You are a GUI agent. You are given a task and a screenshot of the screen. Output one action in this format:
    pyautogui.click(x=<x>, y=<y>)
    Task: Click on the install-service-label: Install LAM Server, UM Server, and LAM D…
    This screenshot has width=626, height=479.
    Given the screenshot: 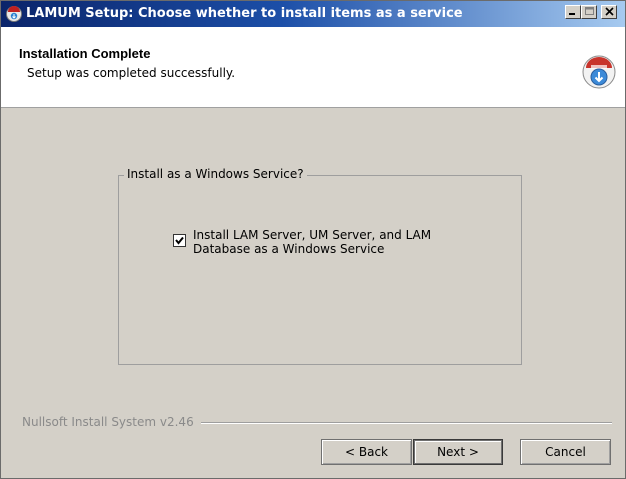 What is the action you would take?
    pyautogui.click(x=323, y=242)
    